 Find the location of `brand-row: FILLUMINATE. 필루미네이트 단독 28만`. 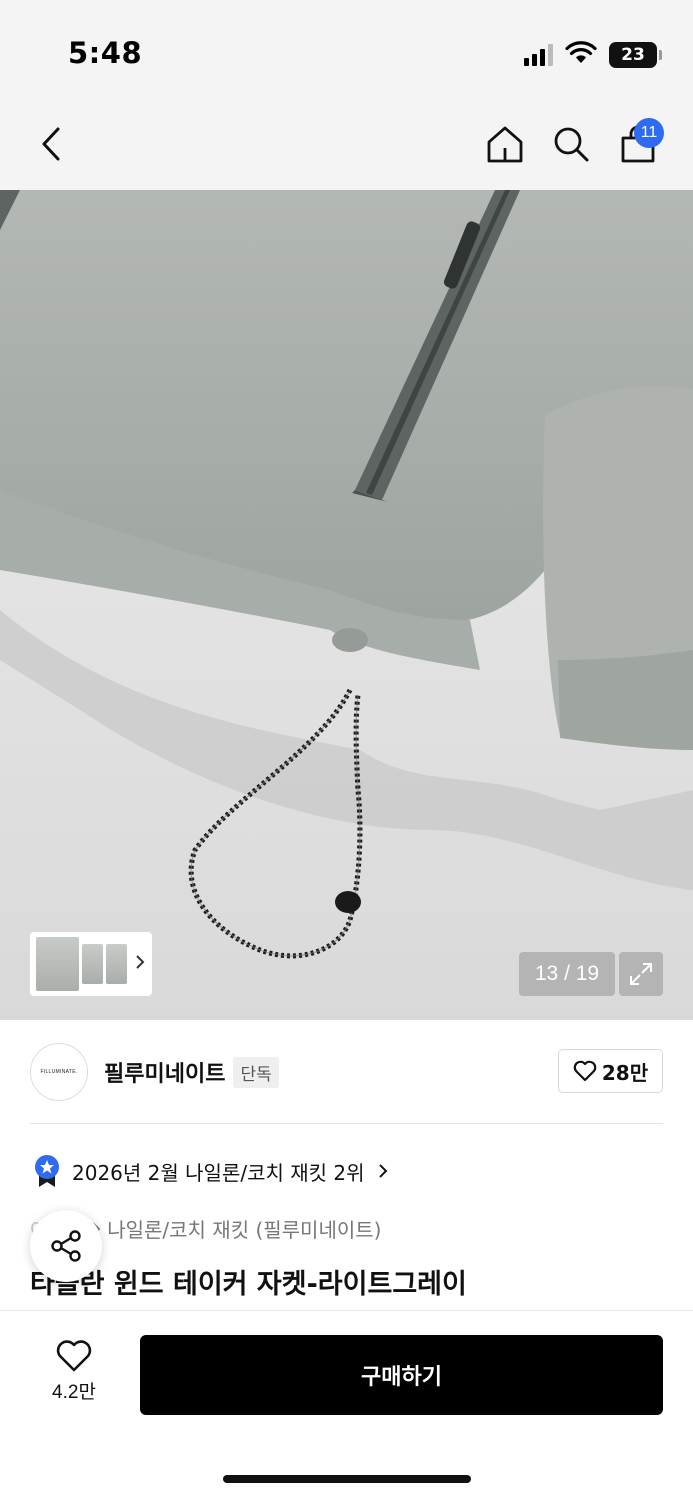

brand-row: FILLUMINATE. 필루미네이트 단독 28만 is located at coordinates (346, 1072).